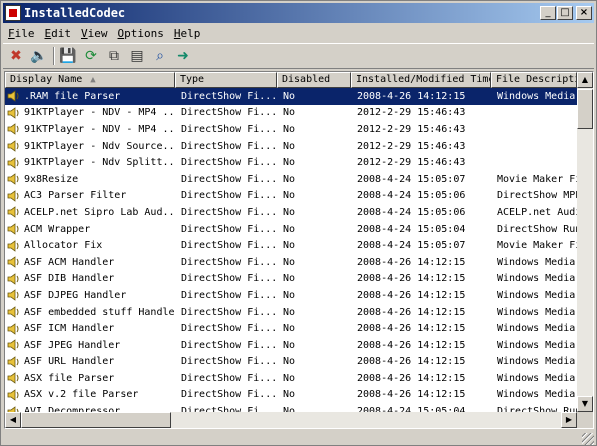 This screenshot has width=597, height=446. I want to click on html-report-icon: ⌕, so click(160, 56).